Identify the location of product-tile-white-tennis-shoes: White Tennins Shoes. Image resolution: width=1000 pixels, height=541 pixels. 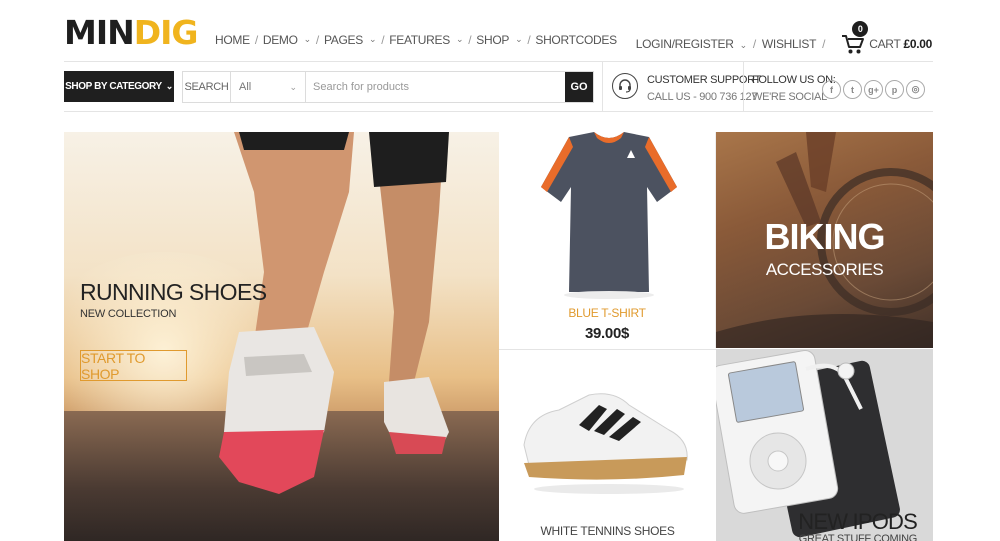
(607, 445).